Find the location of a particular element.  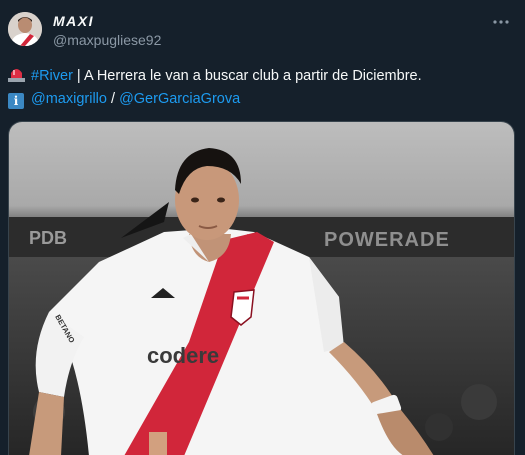

board-text: POWERADE is located at coordinates (387, 240).